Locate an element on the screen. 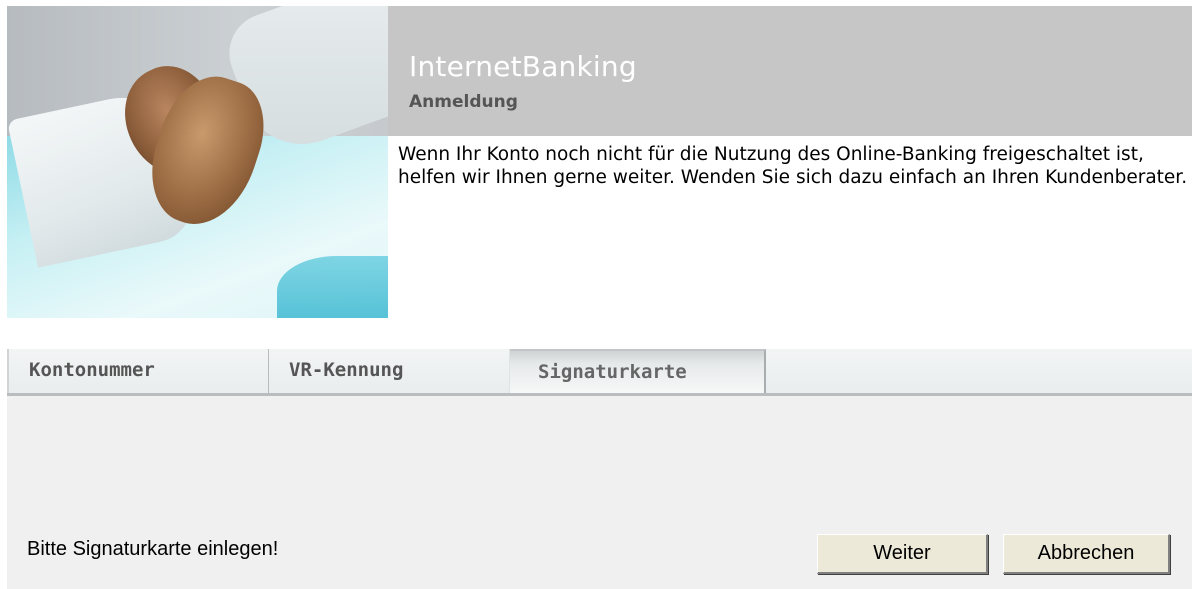  app-title: InternetBanking is located at coordinates (523, 66).